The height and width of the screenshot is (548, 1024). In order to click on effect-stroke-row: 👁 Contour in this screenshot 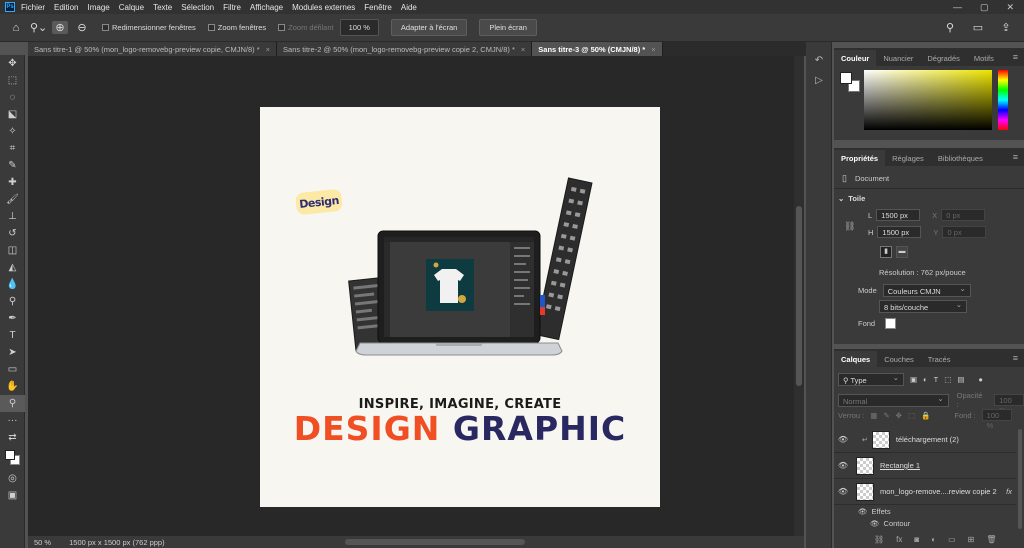, I will do `click(925, 523)`.